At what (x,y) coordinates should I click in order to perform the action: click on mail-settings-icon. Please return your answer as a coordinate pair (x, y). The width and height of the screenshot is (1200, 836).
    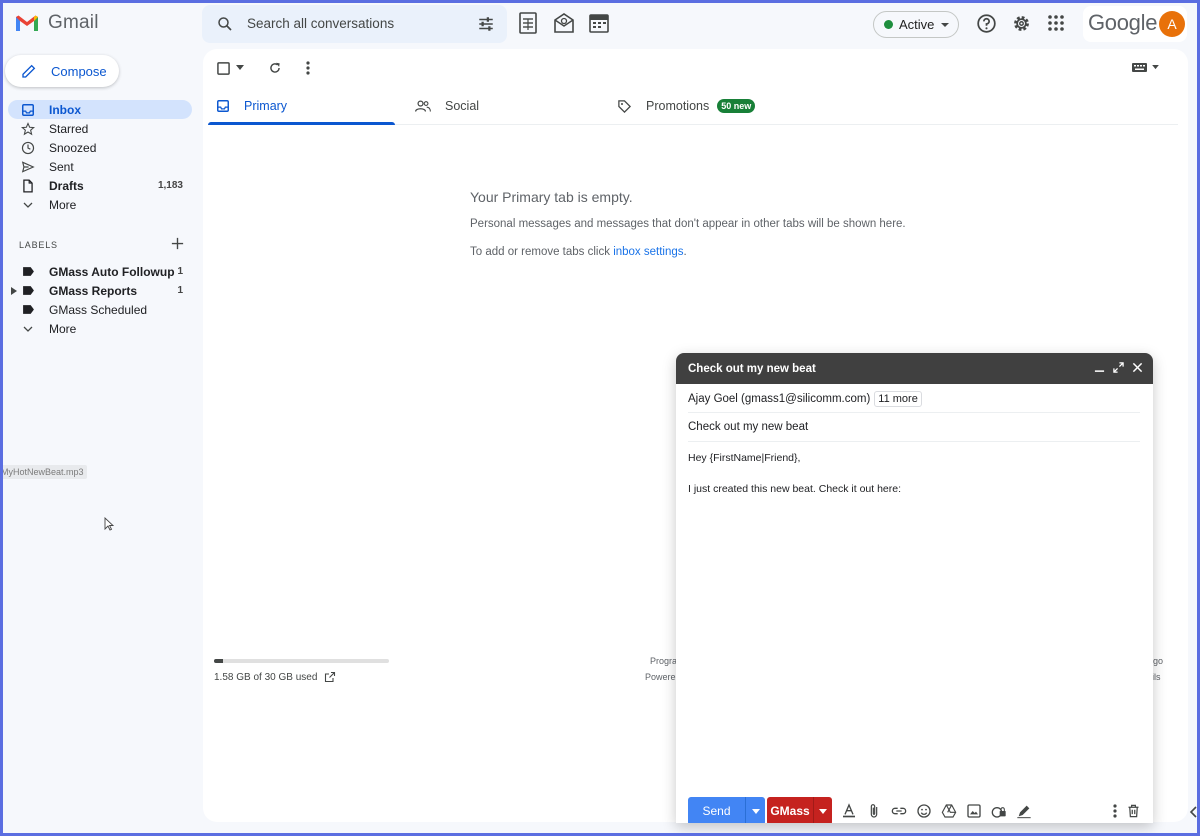
    Looking at the image, I should click on (564, 23).